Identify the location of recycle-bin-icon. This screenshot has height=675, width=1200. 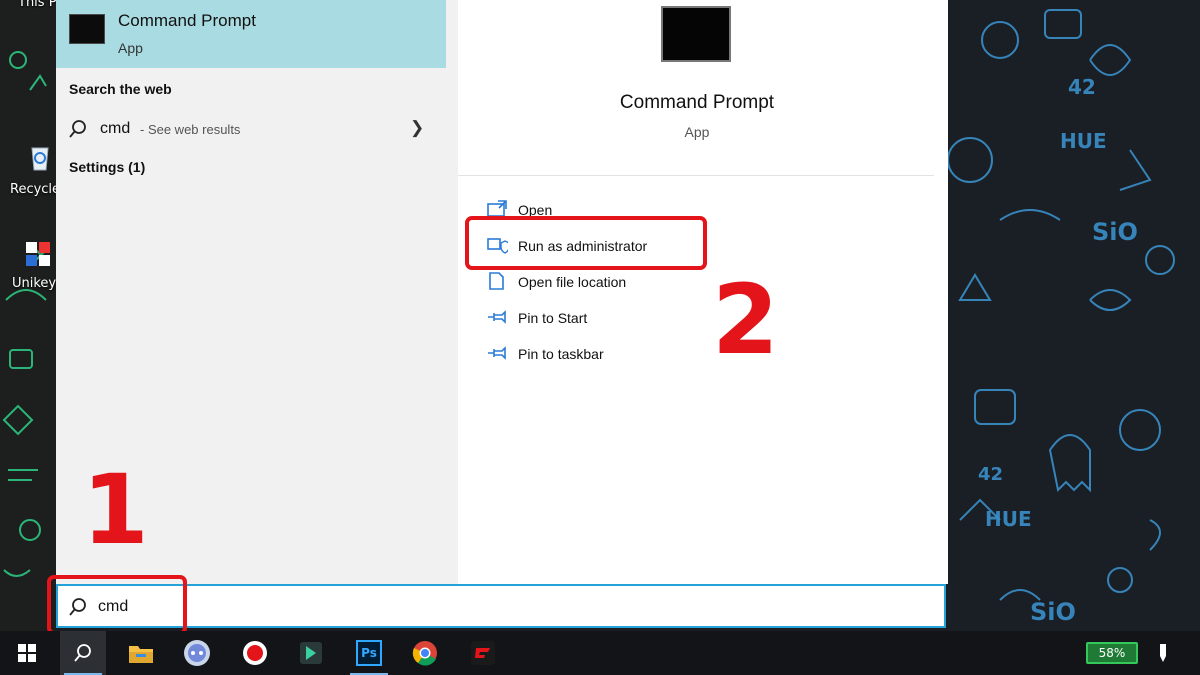
(40, 157).